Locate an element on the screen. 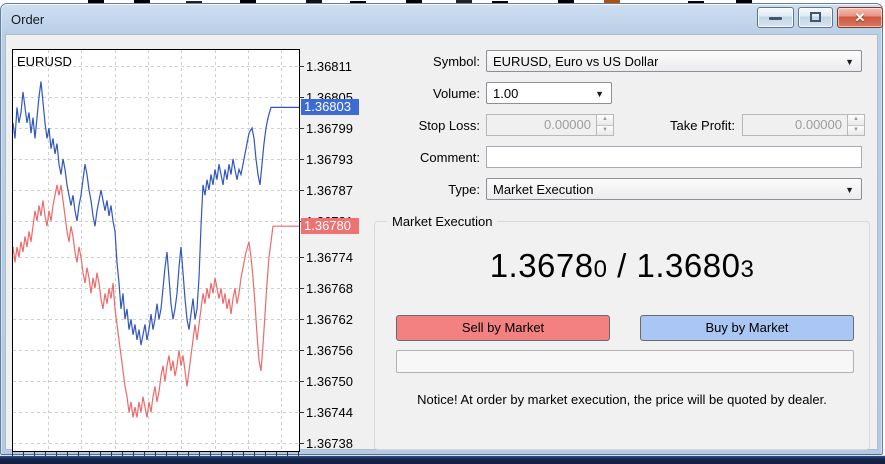 The height and width of the screenshot is (464, 885). take-profit-spin-down-icon: ▼ is located at coordinates (856, 130).